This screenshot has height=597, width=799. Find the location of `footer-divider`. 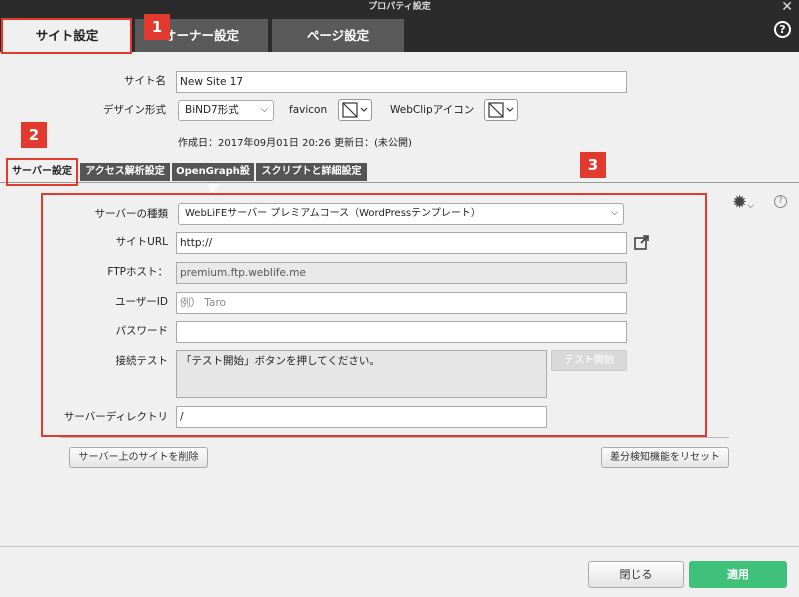

footer-divider is located at coordinates (399, 546).